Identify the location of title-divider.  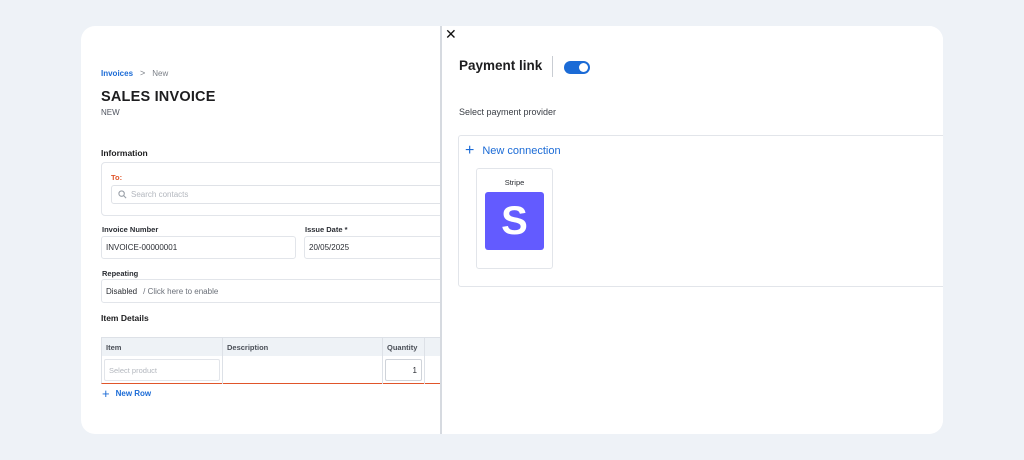
(552, 66).